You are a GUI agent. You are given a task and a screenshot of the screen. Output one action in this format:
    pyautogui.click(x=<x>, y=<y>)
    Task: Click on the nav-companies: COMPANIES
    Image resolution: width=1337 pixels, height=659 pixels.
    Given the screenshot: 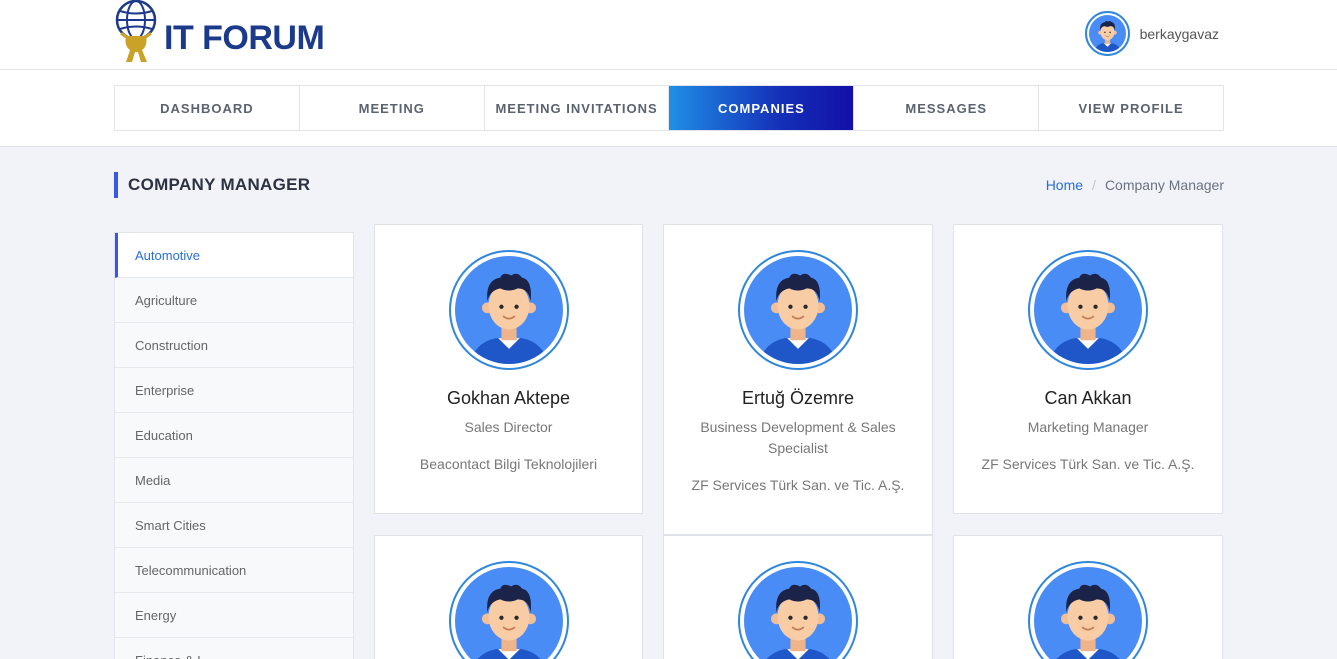 What is the action you would take?
    pyautogui.click(x=762, y=108)
    